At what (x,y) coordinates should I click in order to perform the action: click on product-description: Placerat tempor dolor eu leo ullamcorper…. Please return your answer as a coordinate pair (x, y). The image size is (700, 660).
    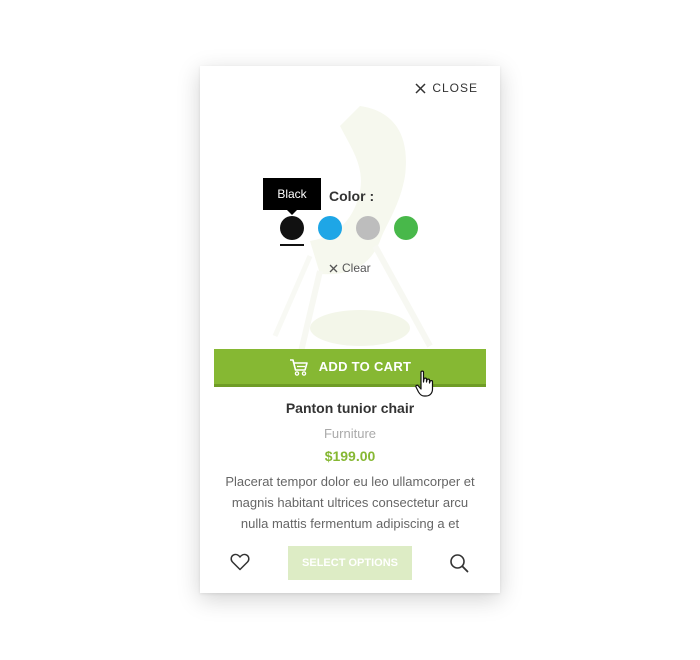
    Looking at the image, I should click on (350, 502).